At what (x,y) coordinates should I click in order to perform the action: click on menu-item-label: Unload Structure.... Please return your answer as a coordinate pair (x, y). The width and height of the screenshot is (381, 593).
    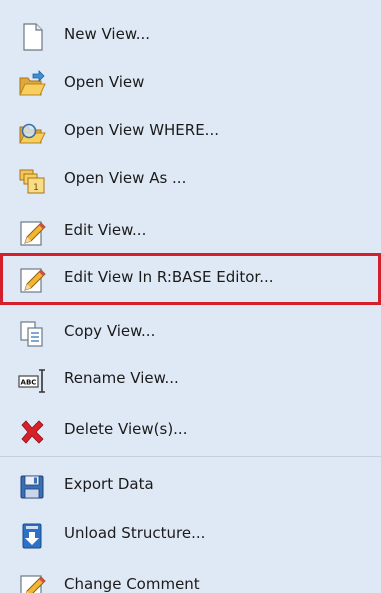
    Looking at the image, I should click on (135, 533).